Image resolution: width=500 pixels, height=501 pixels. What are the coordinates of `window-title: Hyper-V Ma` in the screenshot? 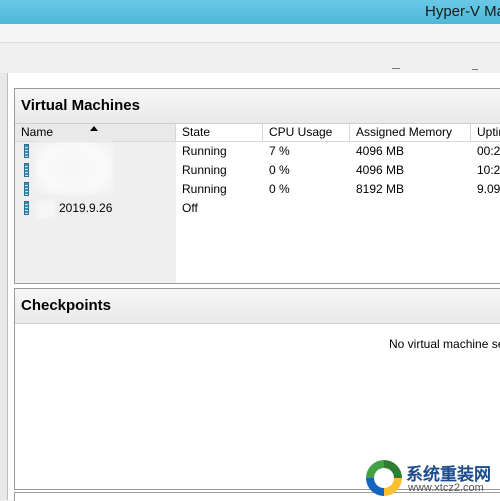 It's located at (462, 11).